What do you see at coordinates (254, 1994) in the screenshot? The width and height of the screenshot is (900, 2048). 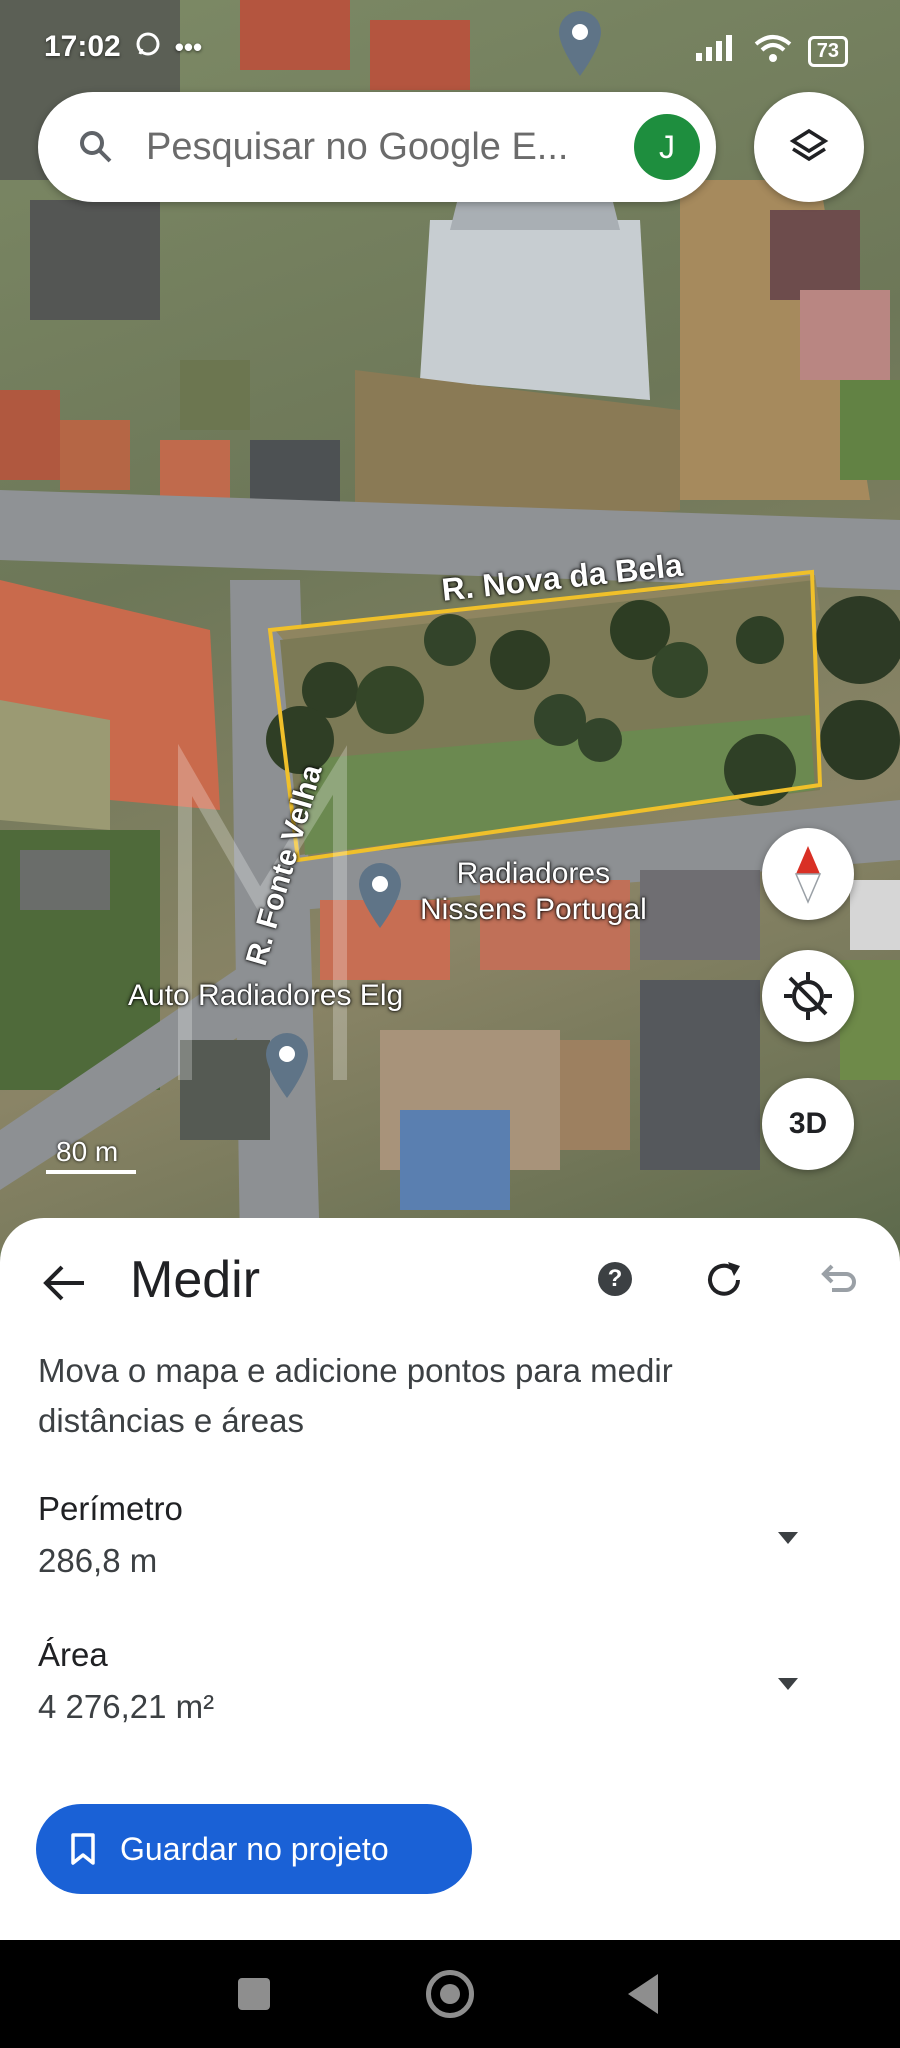 I see `recents-button` at bounding box center [254, 1994].